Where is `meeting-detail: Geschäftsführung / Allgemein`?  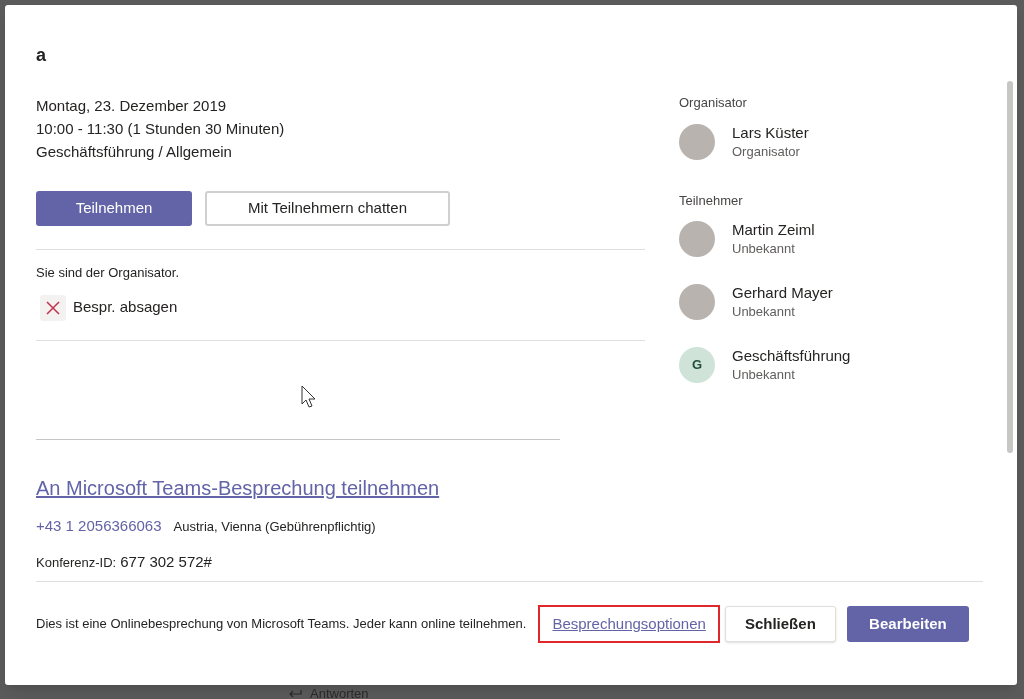
meeting-detail: Geschäftsführung / Allgemein is located at coordinates (134, 152).